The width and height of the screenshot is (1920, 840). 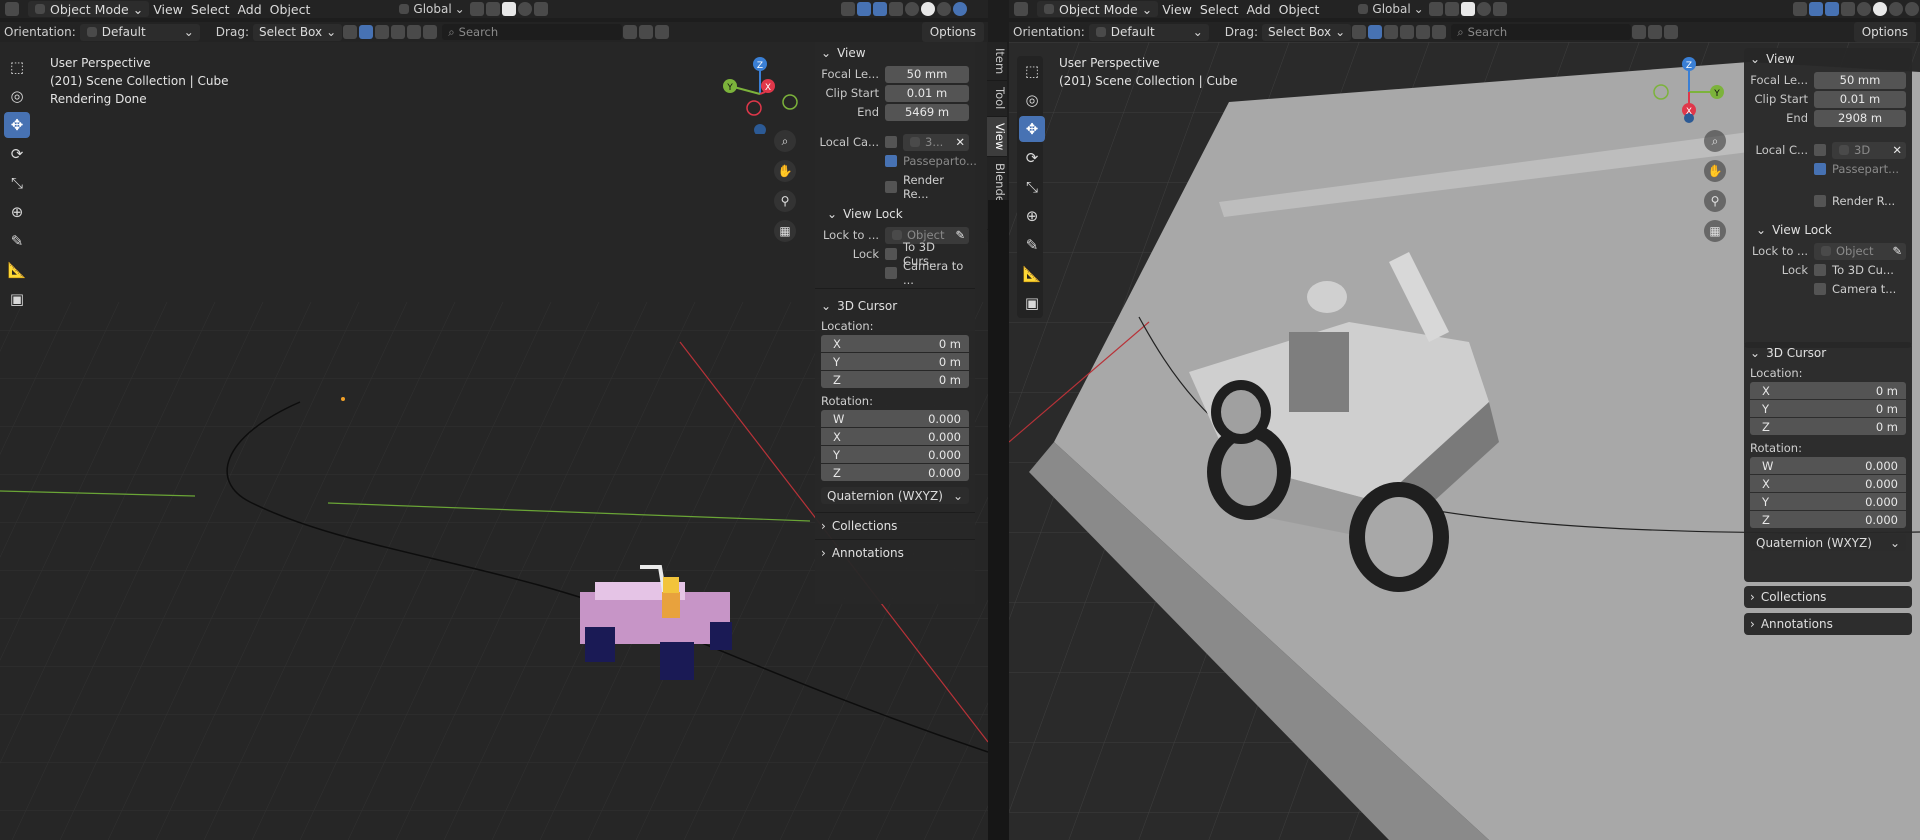 What do you see at coordinates (1828, 624) in the screenshot?
I see `annotations-panel-header: › Annotations` at bounding box center [1828, 624].